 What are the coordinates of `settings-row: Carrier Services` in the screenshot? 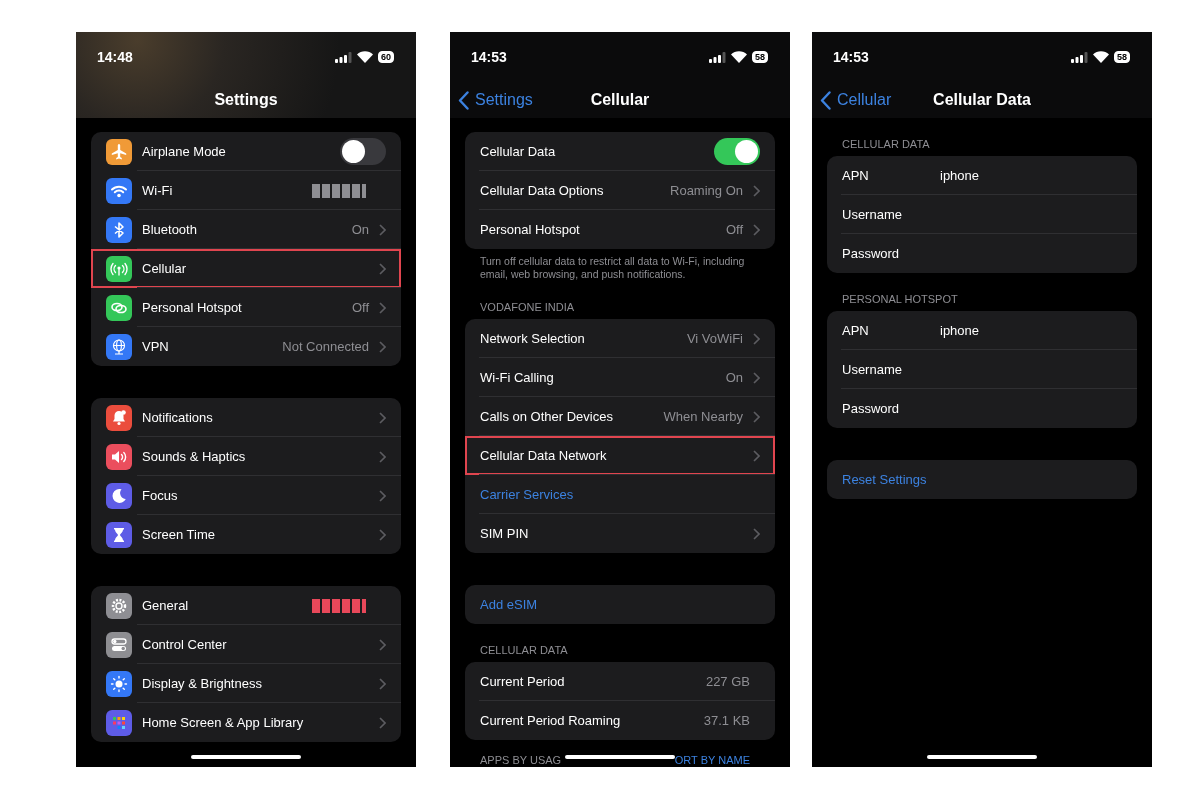 It's located at (620, 494).